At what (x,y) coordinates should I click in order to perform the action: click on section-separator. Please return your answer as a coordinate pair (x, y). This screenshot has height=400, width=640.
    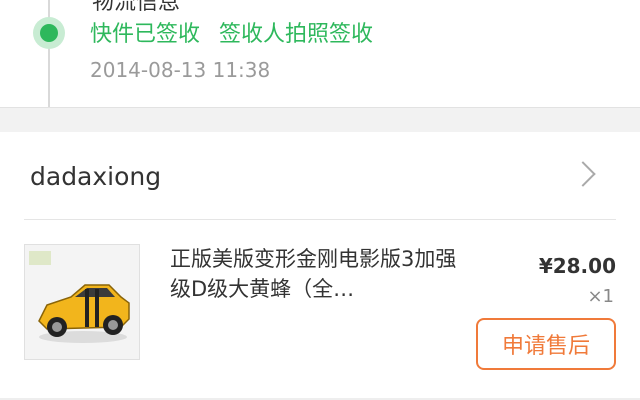
    Looking at the image, I should click on (320, 120).